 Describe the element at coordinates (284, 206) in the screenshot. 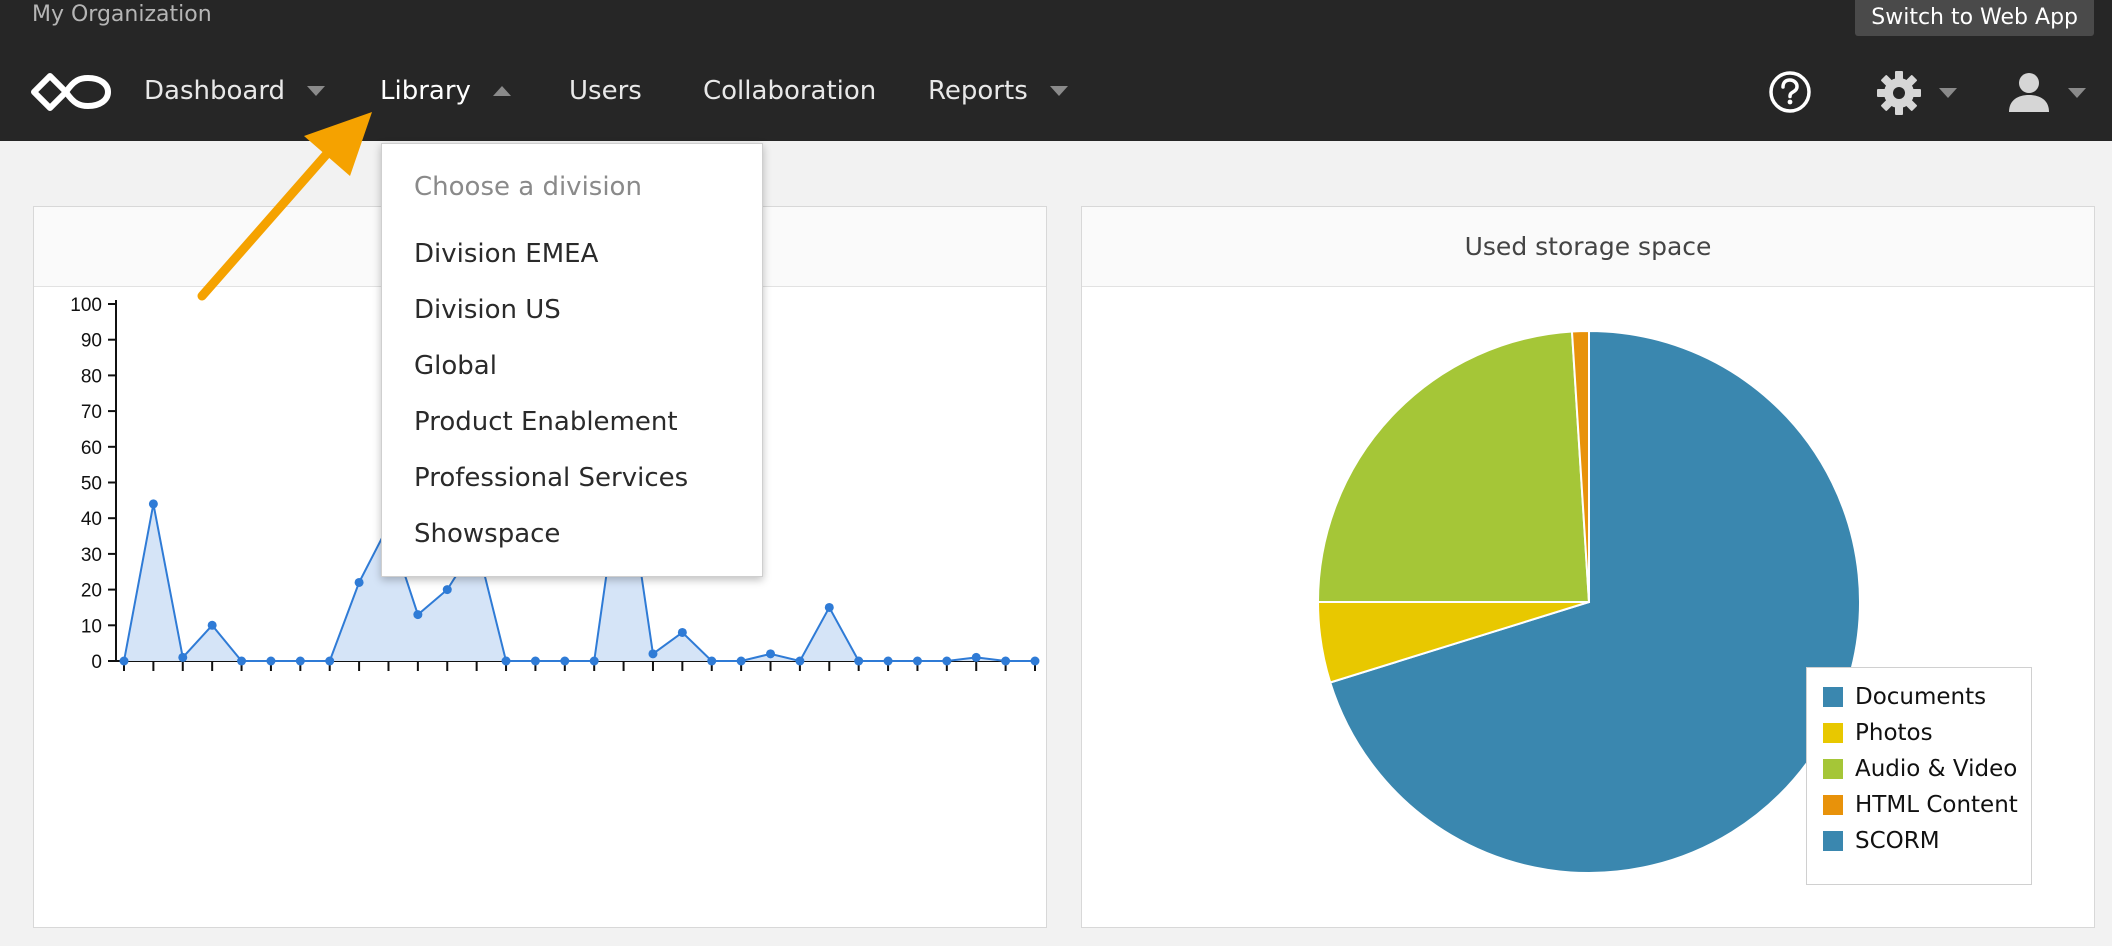

I see `annotation-arrow-icon` at that location.